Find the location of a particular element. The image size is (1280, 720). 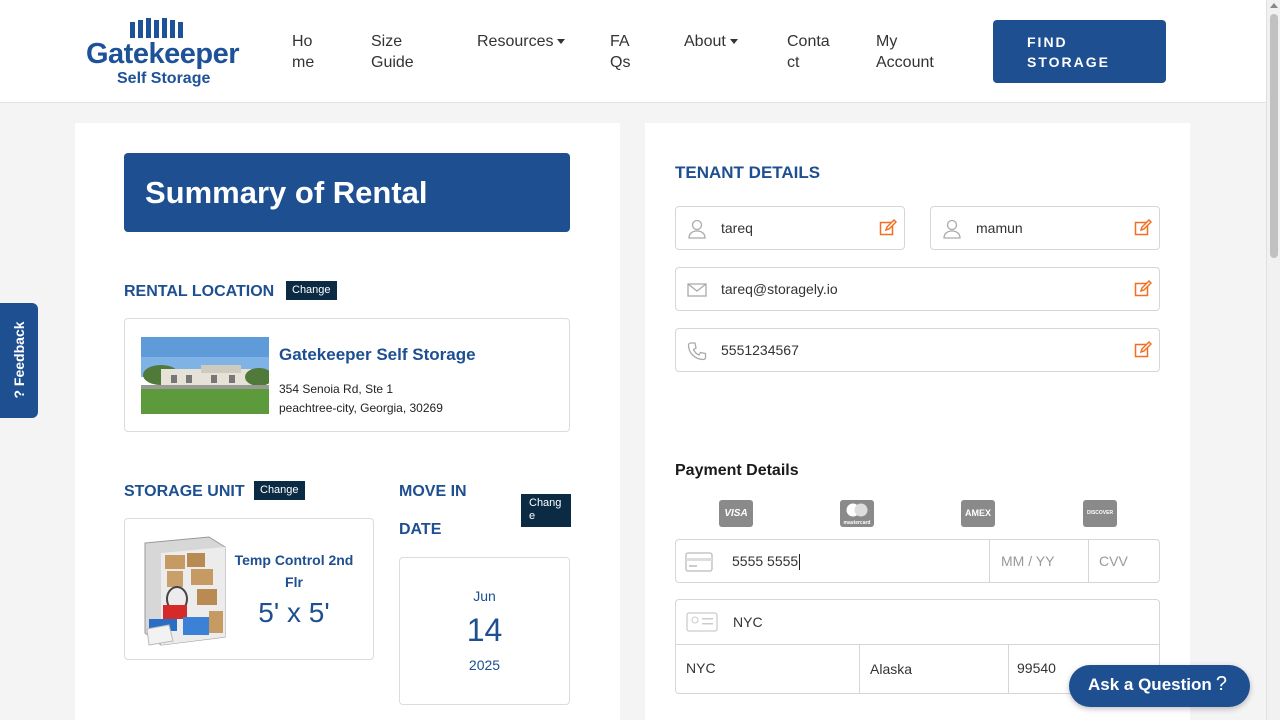

location-address-line1: 354 Senoia Rd, Ste 1 is located at coordinates (336, 389).